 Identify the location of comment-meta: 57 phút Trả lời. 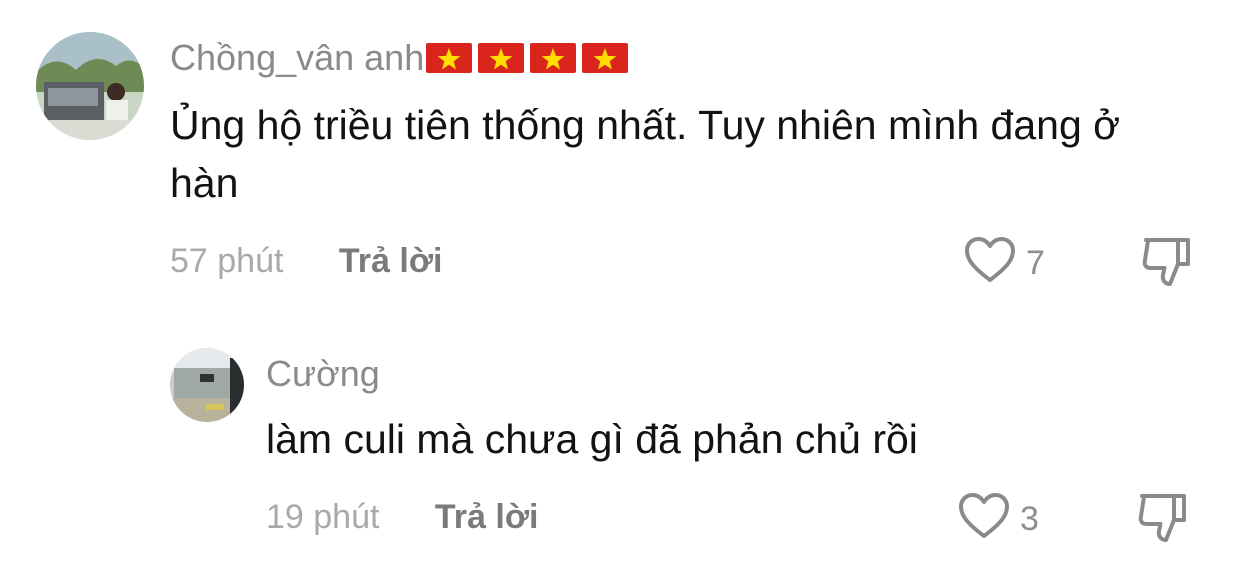
(306, 261).